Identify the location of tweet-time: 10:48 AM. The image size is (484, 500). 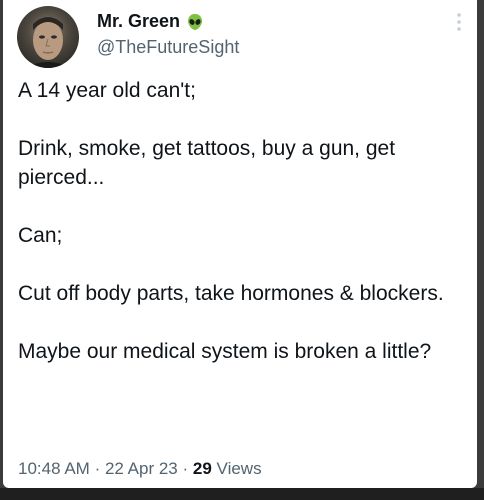
(54, 468).